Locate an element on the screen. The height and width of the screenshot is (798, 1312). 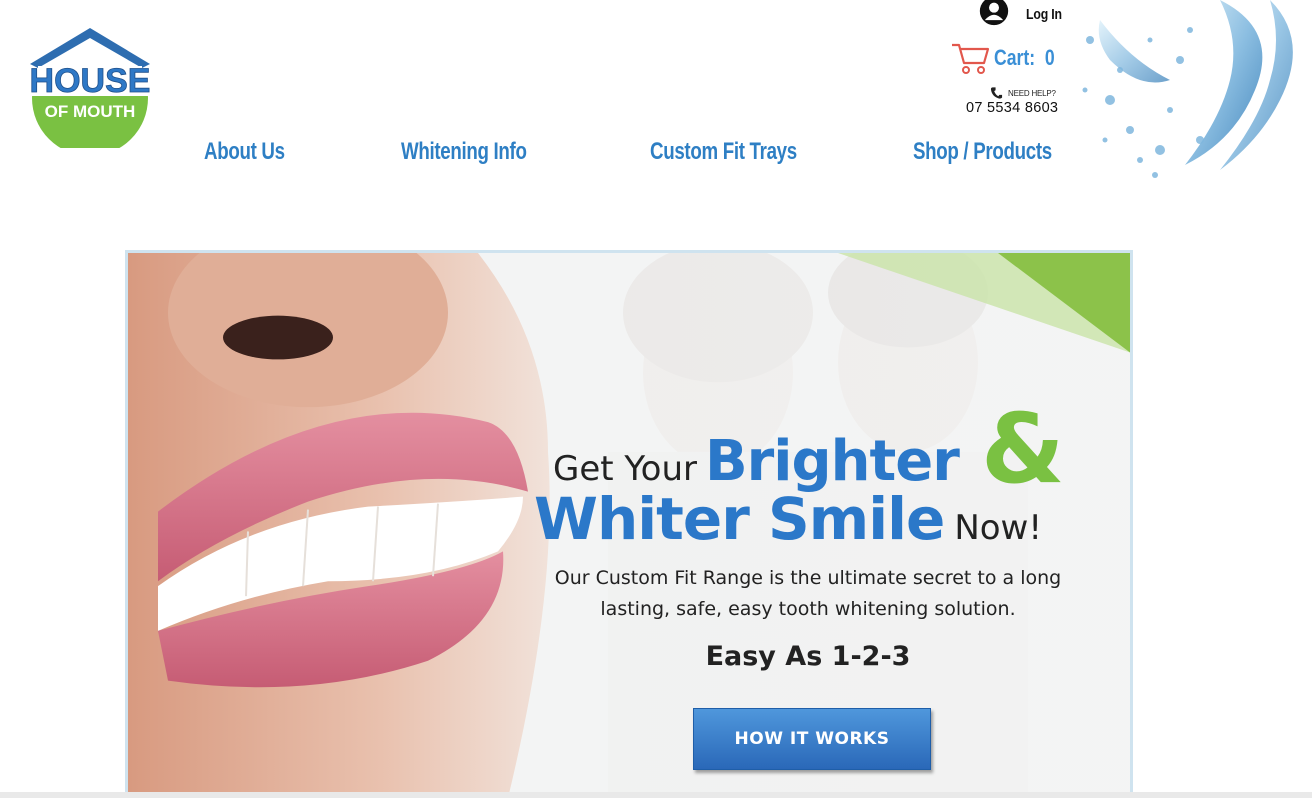
cart-icon is located at coordinates (971, 58).